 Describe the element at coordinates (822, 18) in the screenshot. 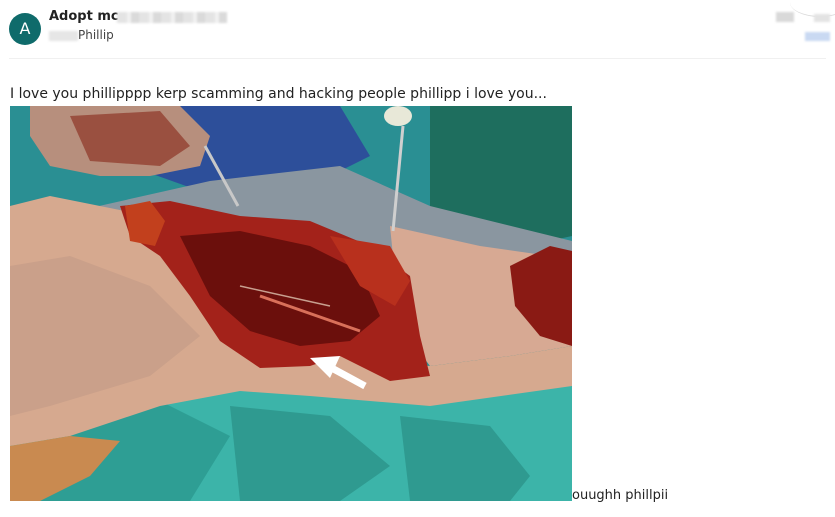

I see `redacted-action` at that location.